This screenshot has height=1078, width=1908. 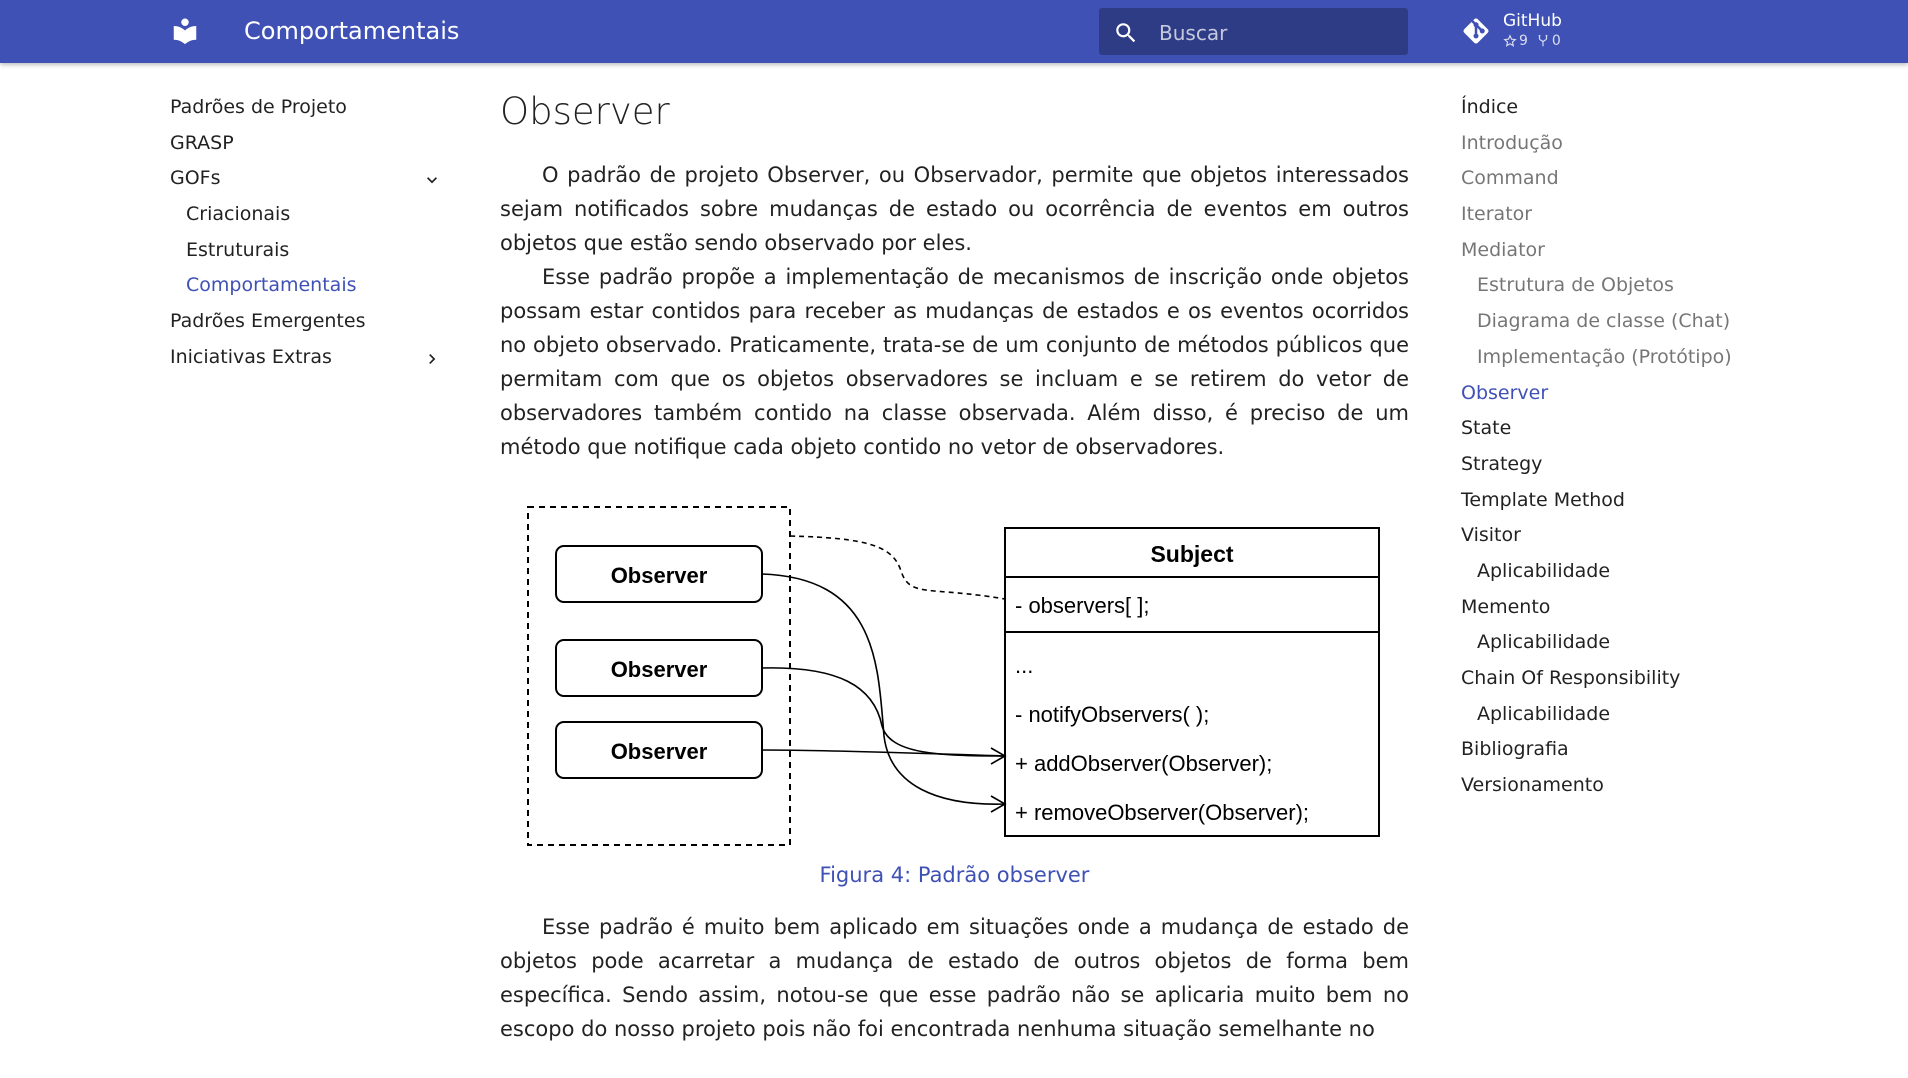 I want to click on nav-item-label: Iniciativas Extras, so click(x=251, y=356).